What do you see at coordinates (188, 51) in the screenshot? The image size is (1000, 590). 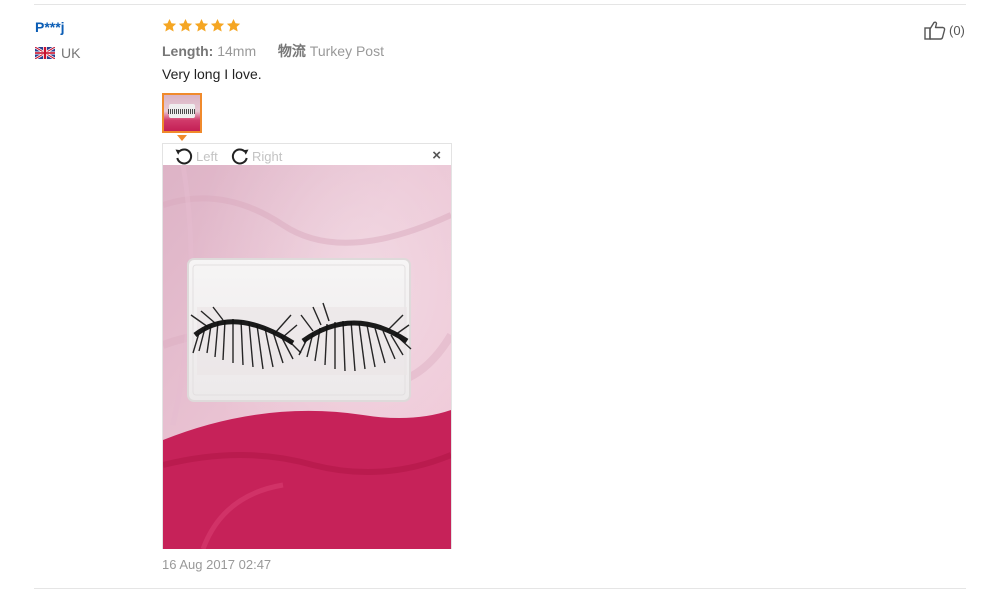 I see `length-label: Length:` at bounding box center [188, 51].